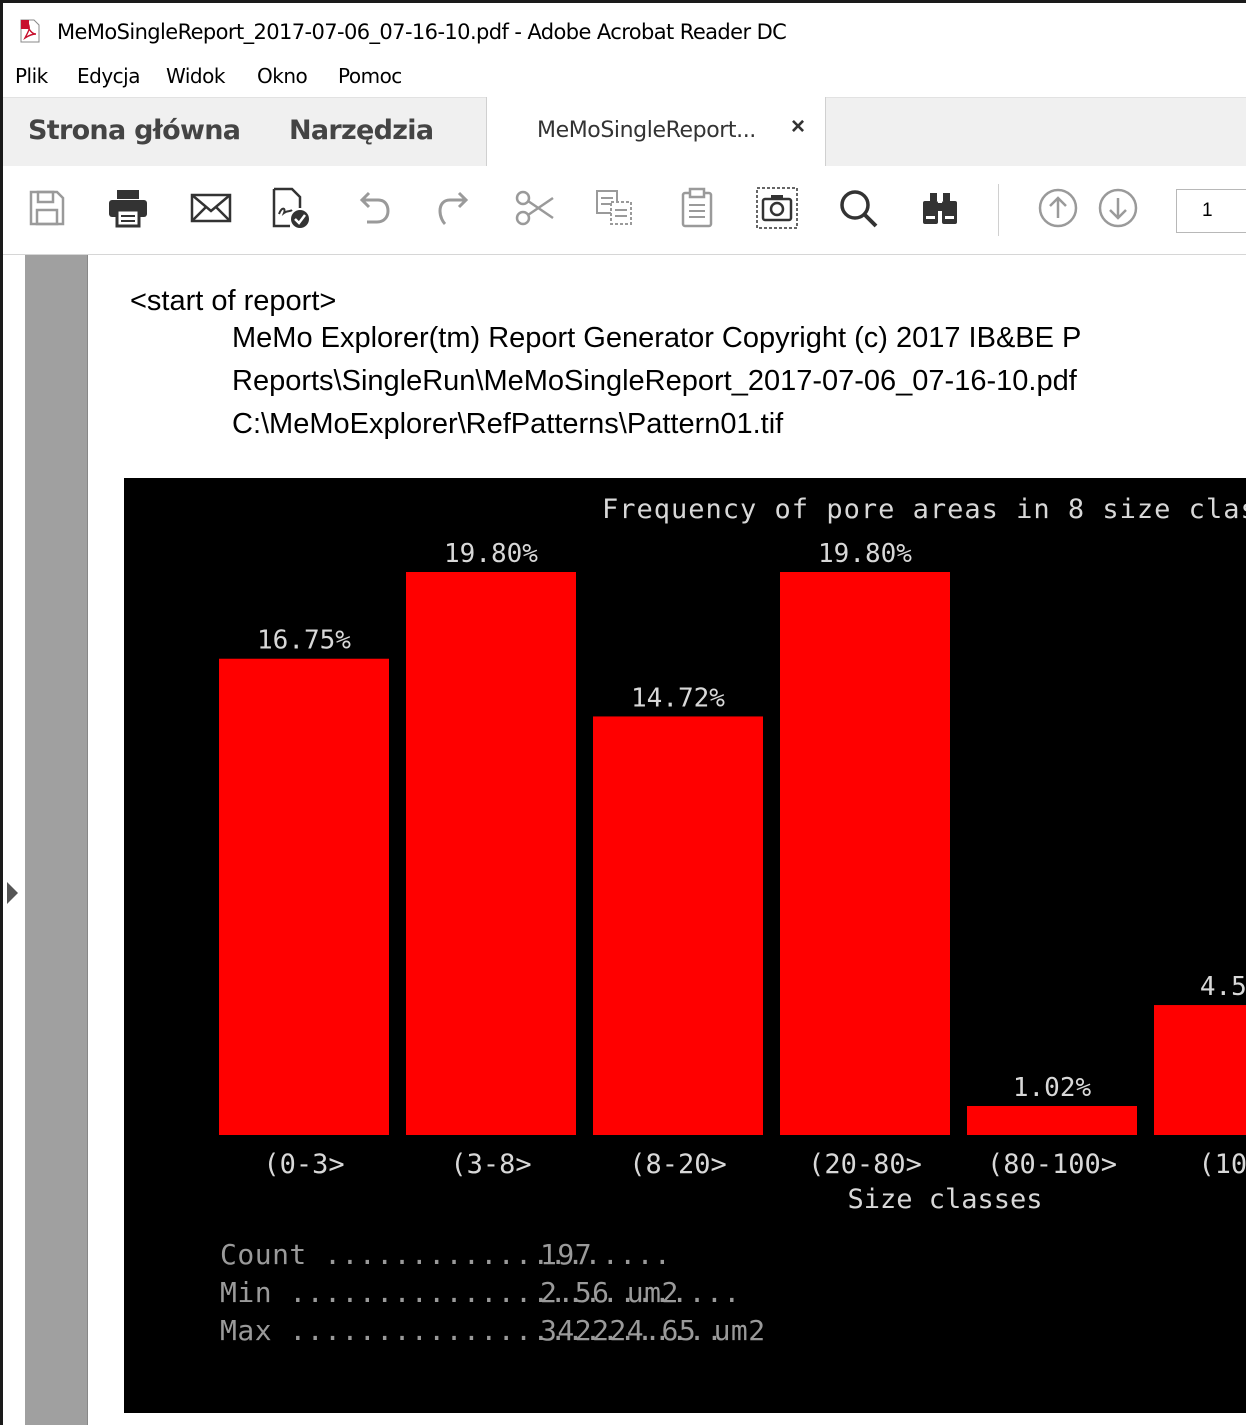 The width and height of the screenshot is (1246, 1425). I want to click on navigation-pane-gutter, so click(56, 840).